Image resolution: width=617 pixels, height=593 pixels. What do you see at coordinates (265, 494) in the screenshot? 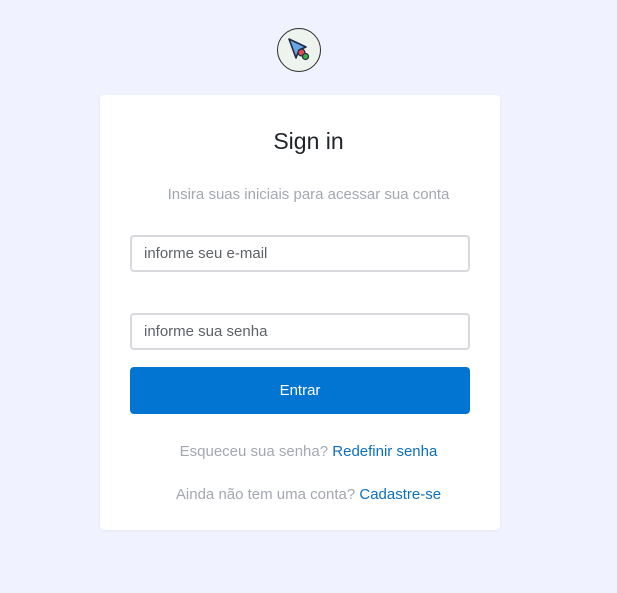
I see `signup-text: Ainda não tem uma conta?` at bounding box center [265, 494].